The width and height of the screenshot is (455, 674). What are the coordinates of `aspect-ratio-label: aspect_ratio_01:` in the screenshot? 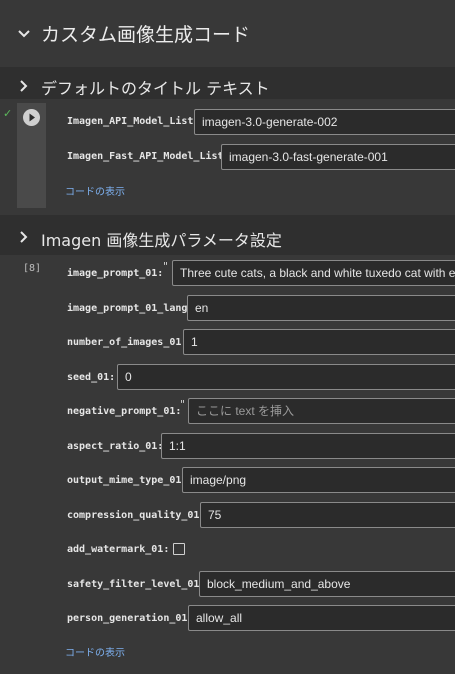 It's located at (115, 446).